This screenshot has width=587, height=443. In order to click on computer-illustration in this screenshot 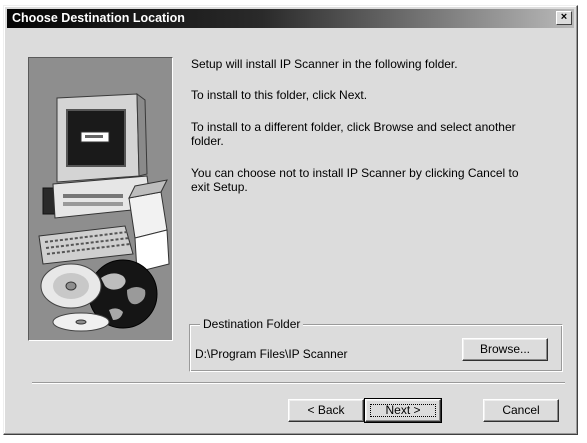, I will do `click(104, 212)`.